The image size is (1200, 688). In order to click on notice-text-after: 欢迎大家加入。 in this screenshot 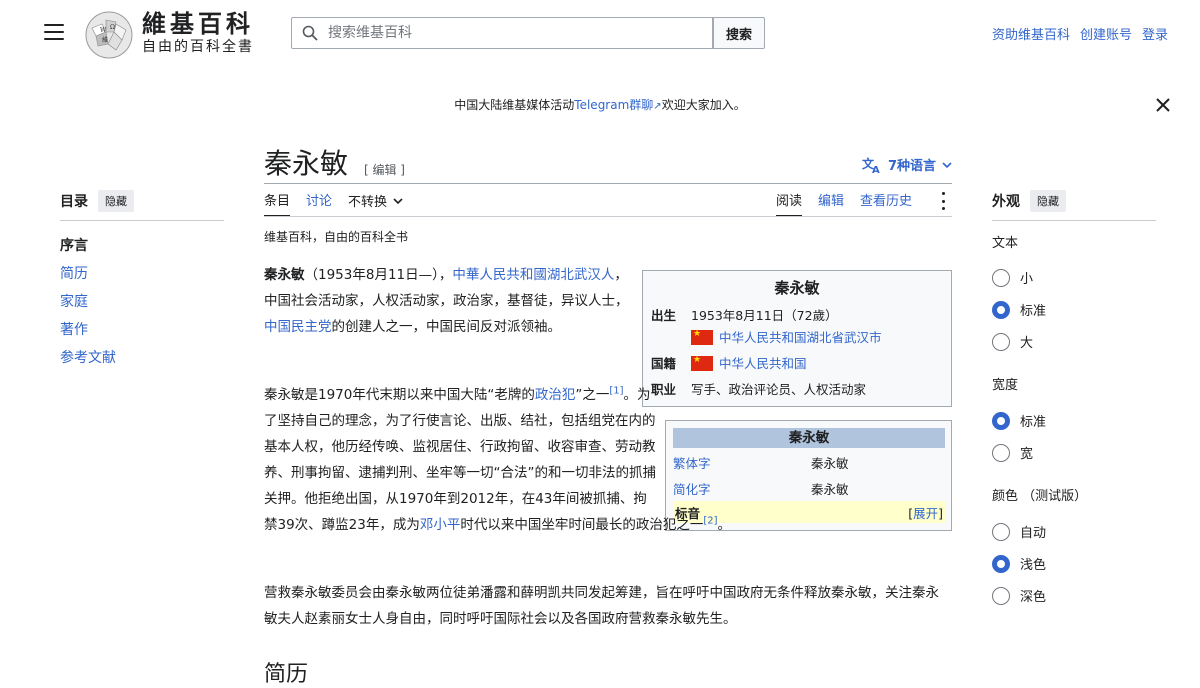, I will do `click(703, 105)`.